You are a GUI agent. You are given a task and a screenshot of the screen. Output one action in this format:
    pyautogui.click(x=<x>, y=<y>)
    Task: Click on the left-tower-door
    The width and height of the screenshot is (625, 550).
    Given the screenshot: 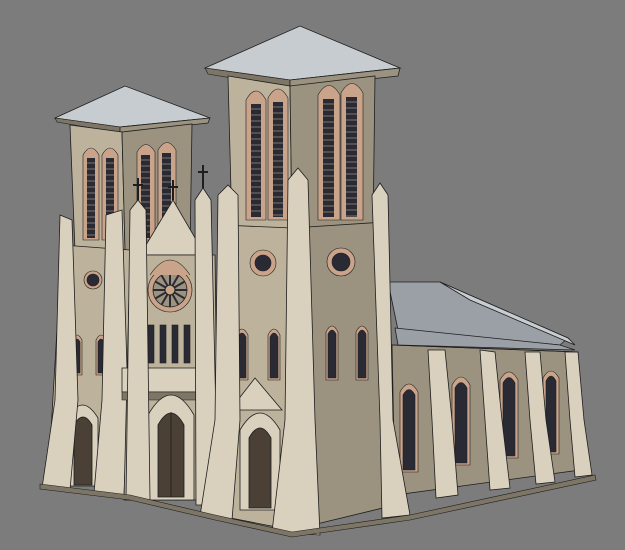 What is the action you would take?
    pyautogui.click(x=83, y=451)
    